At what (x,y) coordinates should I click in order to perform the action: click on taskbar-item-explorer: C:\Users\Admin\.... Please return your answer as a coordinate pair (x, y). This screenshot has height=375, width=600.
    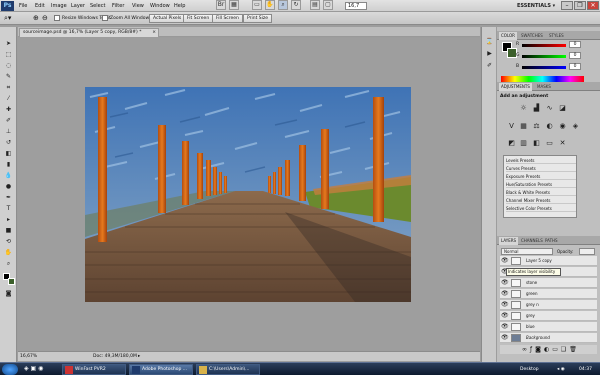
    Looking at the image, I should click on (228, 369).